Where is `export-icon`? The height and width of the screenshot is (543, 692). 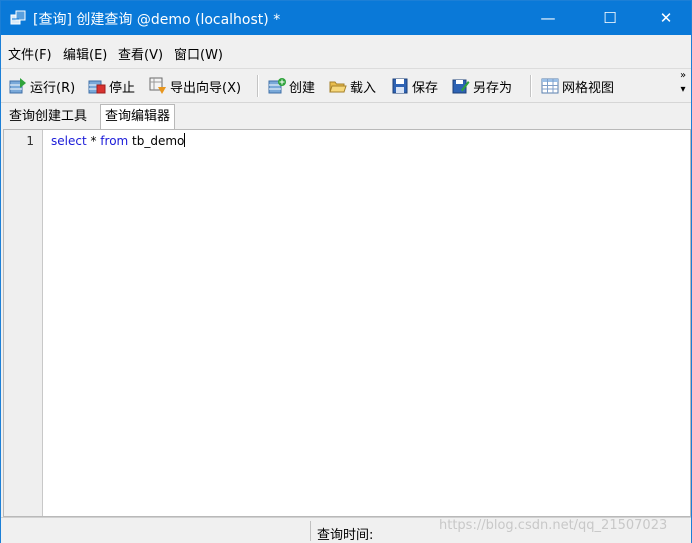
export-icon is located at coordinates (157, 85).